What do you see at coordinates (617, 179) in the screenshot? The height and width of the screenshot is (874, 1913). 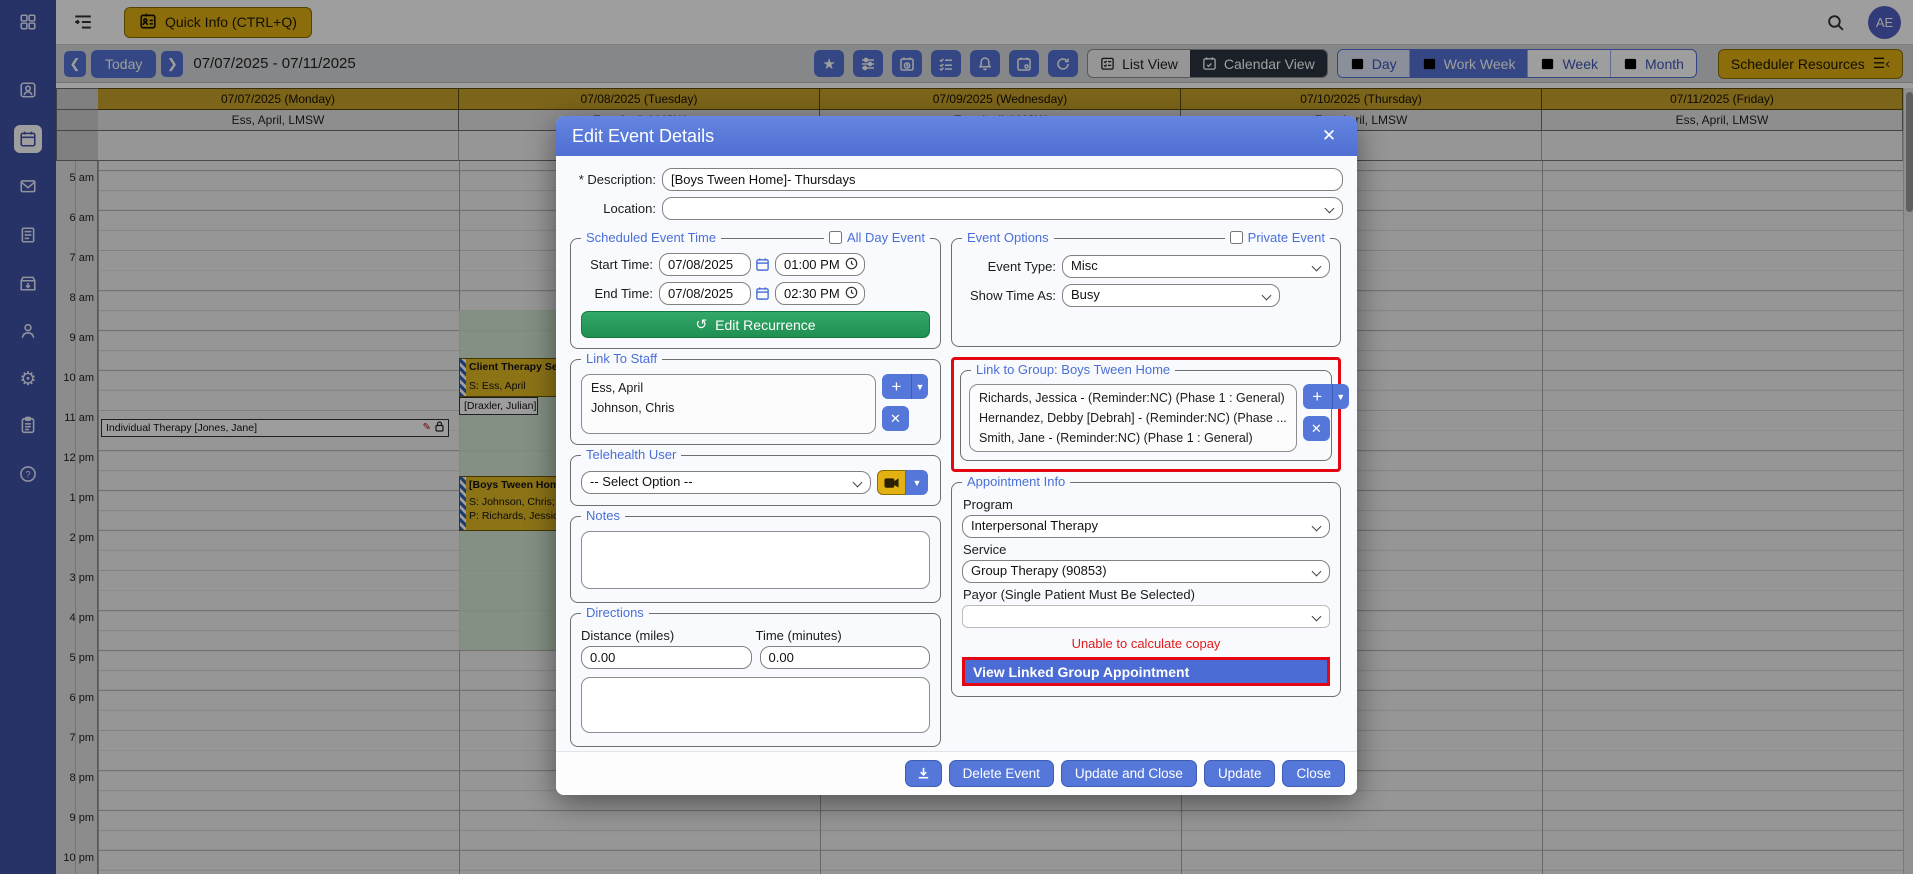 I see `description-label: * Description:` at bounding box center [617, 179].